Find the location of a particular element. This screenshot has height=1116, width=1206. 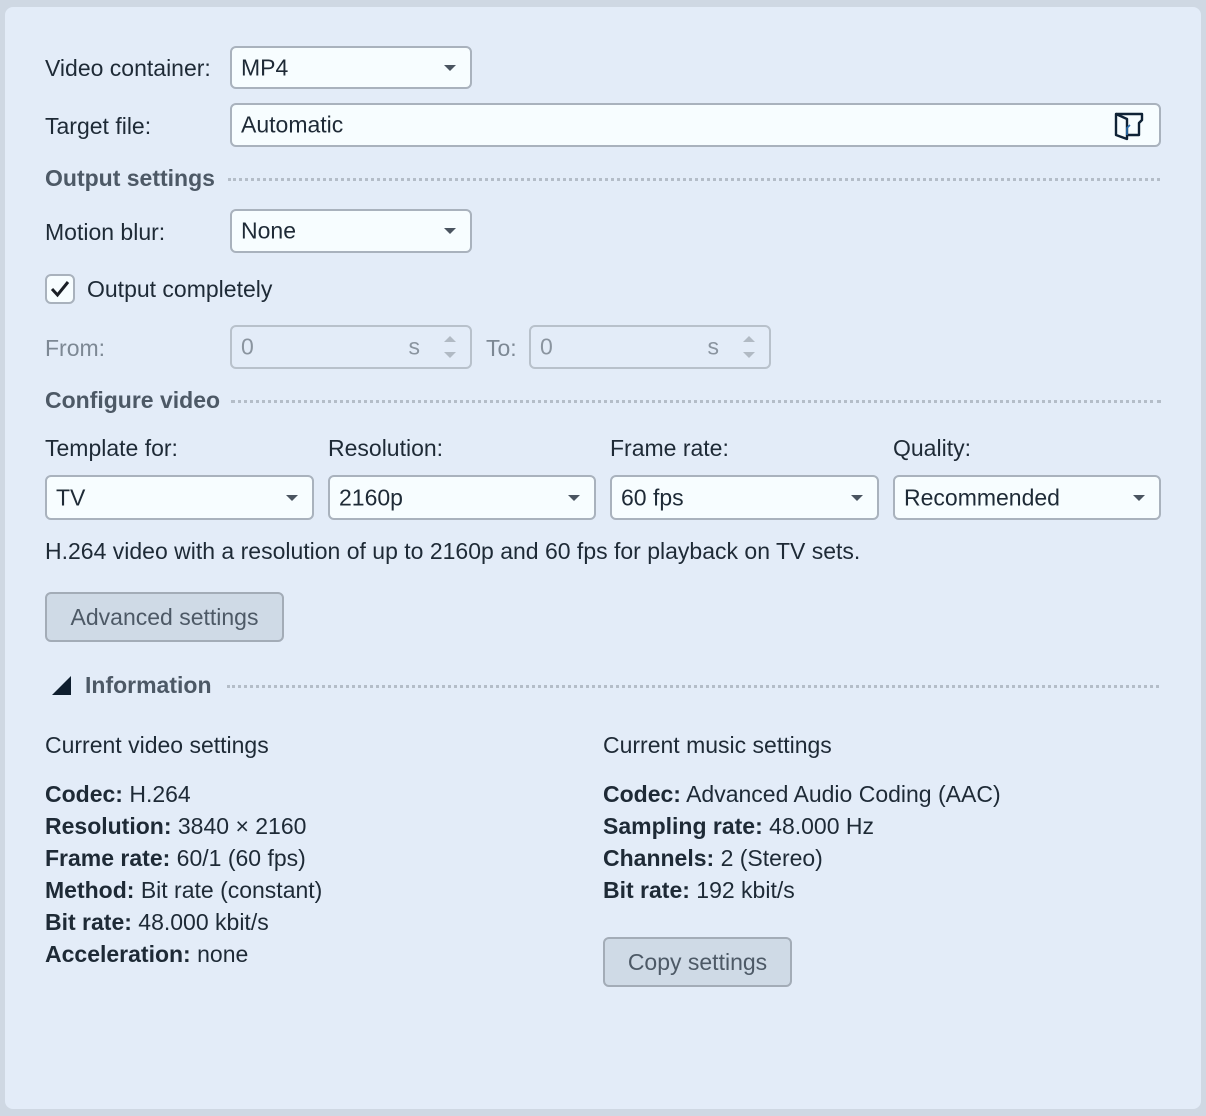

video-container-select: MP4 is located at coordinates (351, 67).